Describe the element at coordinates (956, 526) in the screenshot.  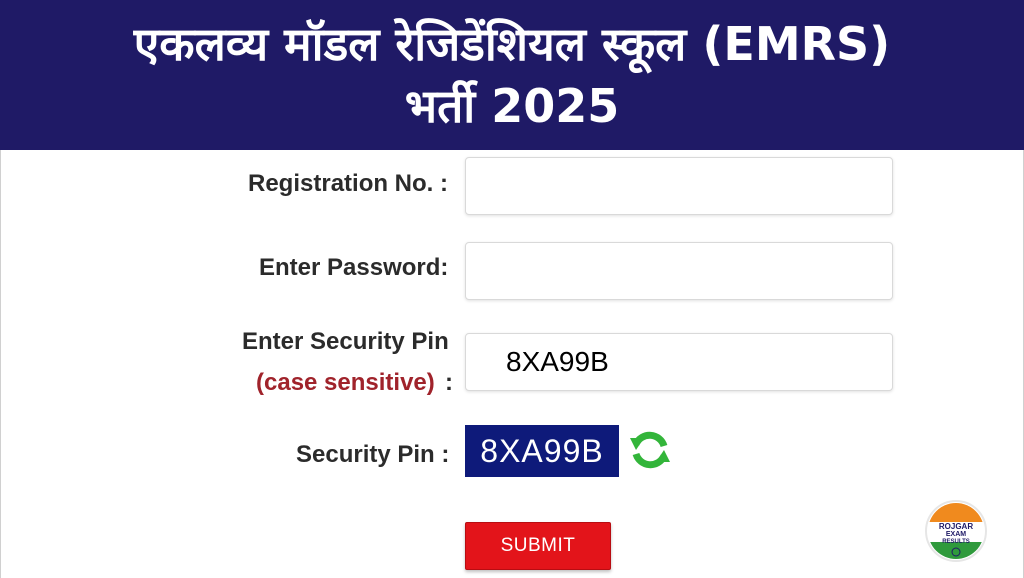
I see `logo-text-1: ROJGAR` at that location.